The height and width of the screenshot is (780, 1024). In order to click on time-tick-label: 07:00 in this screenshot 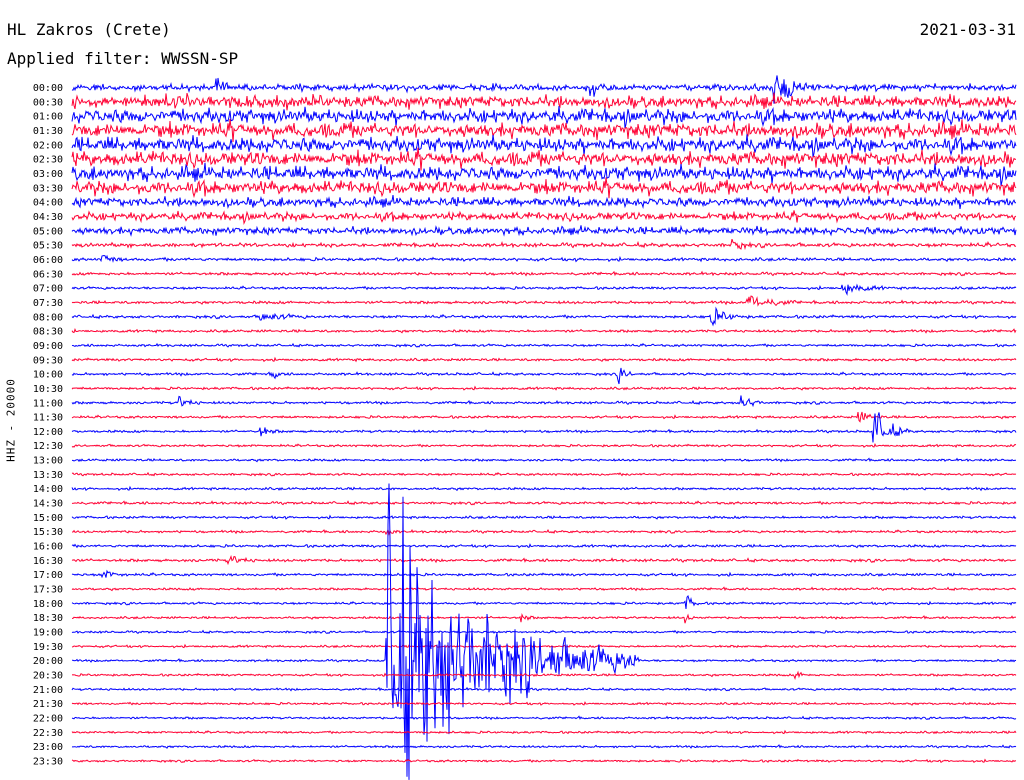, I will do `click(48, 289)`.